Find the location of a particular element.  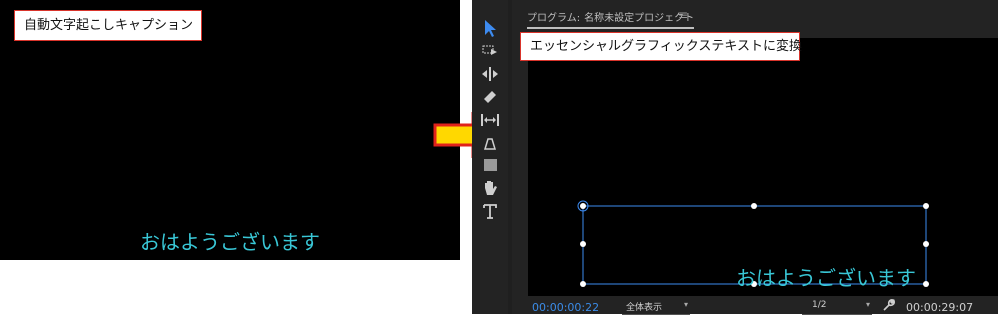

playback-resolution-dropdown: 1/2 ▾ is located at coordinates (837, 307).